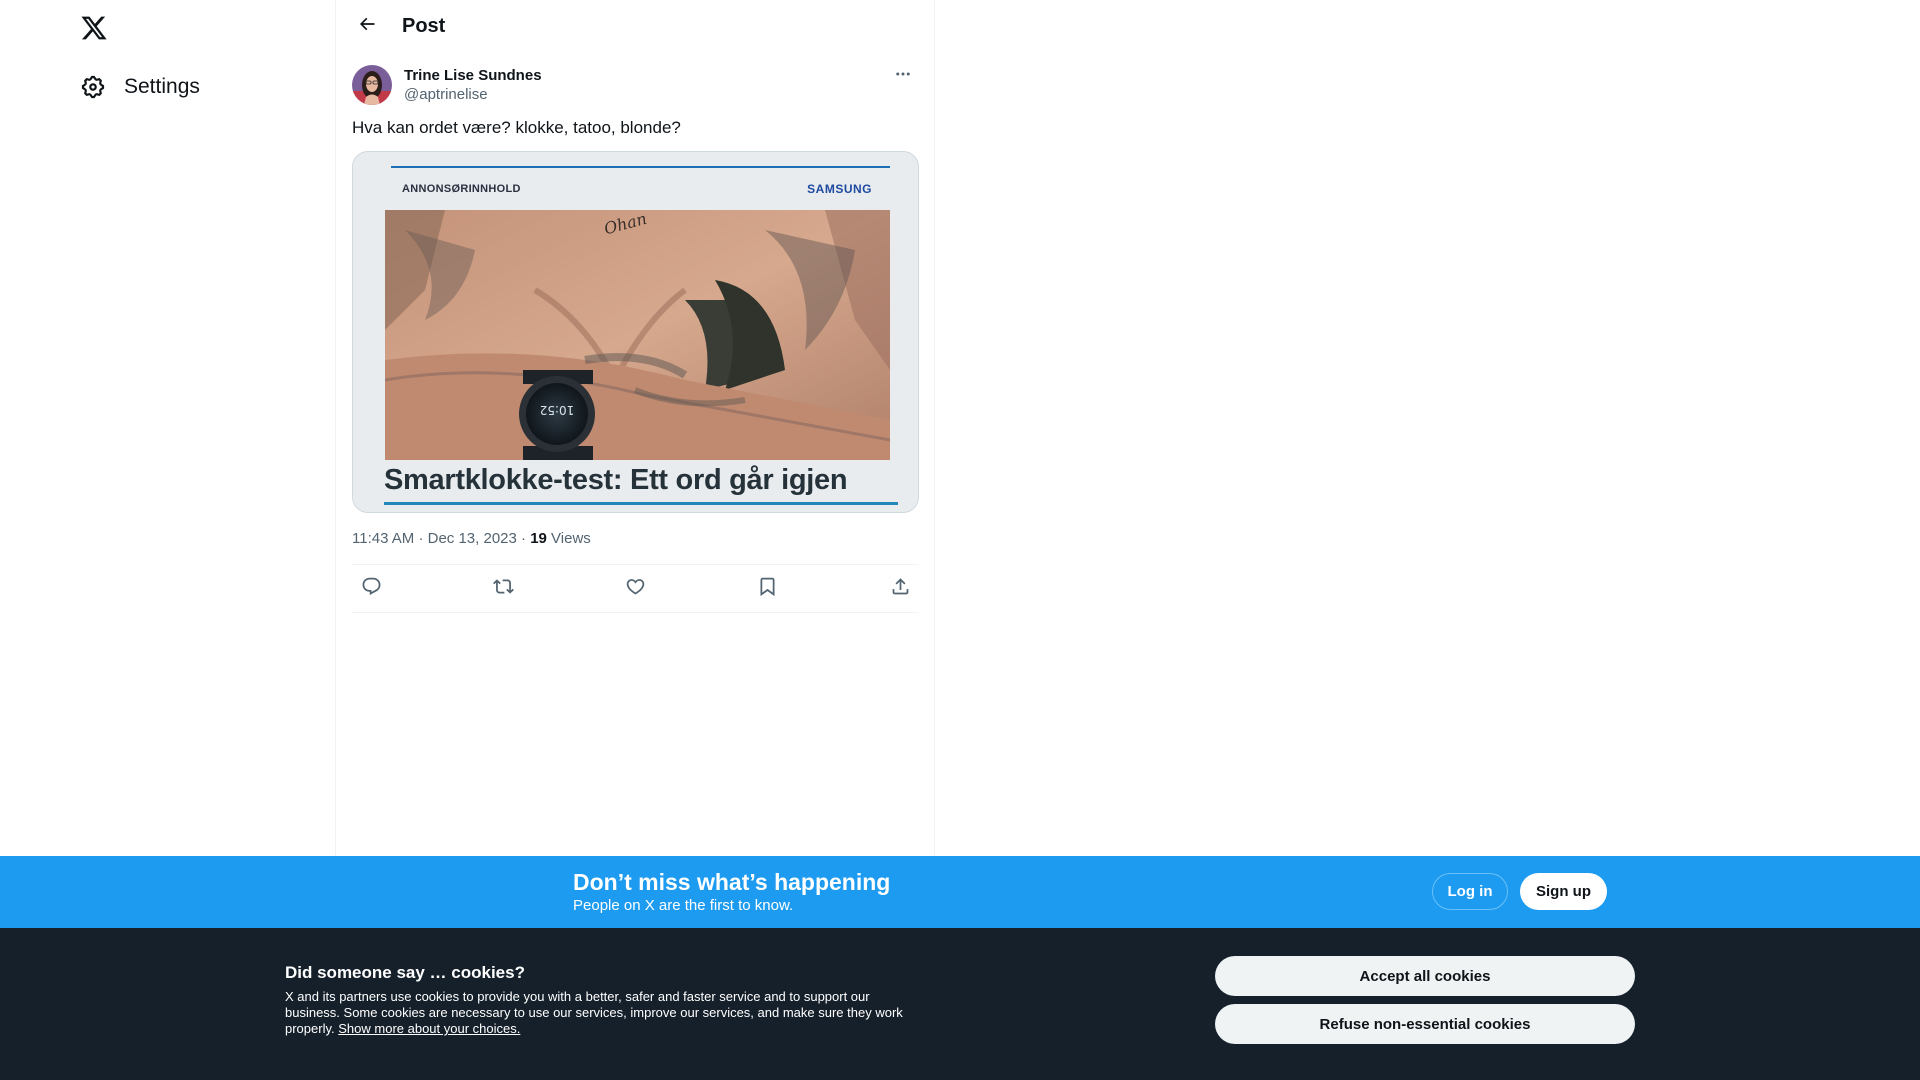 The width and height of the screenshot is (1920, 1080). I want to click on post-actions, so click(635, 588).